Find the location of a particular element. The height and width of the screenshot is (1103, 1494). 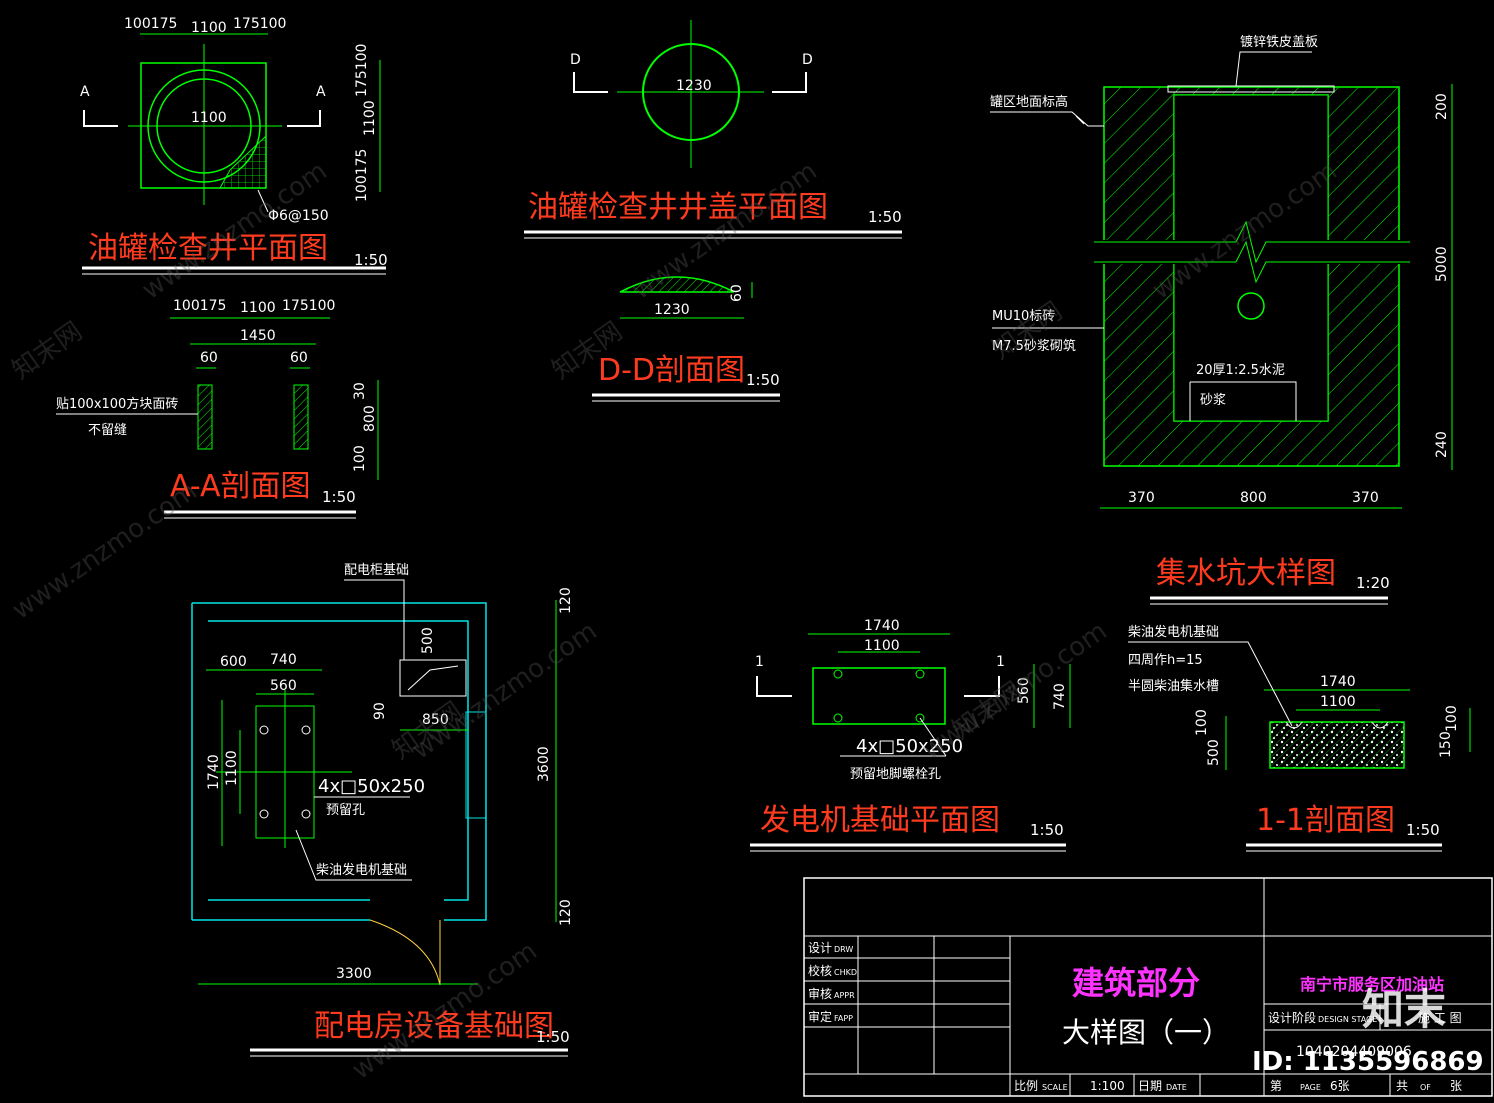

dim-top-left: 100175 is located at coordinates (150, 24).